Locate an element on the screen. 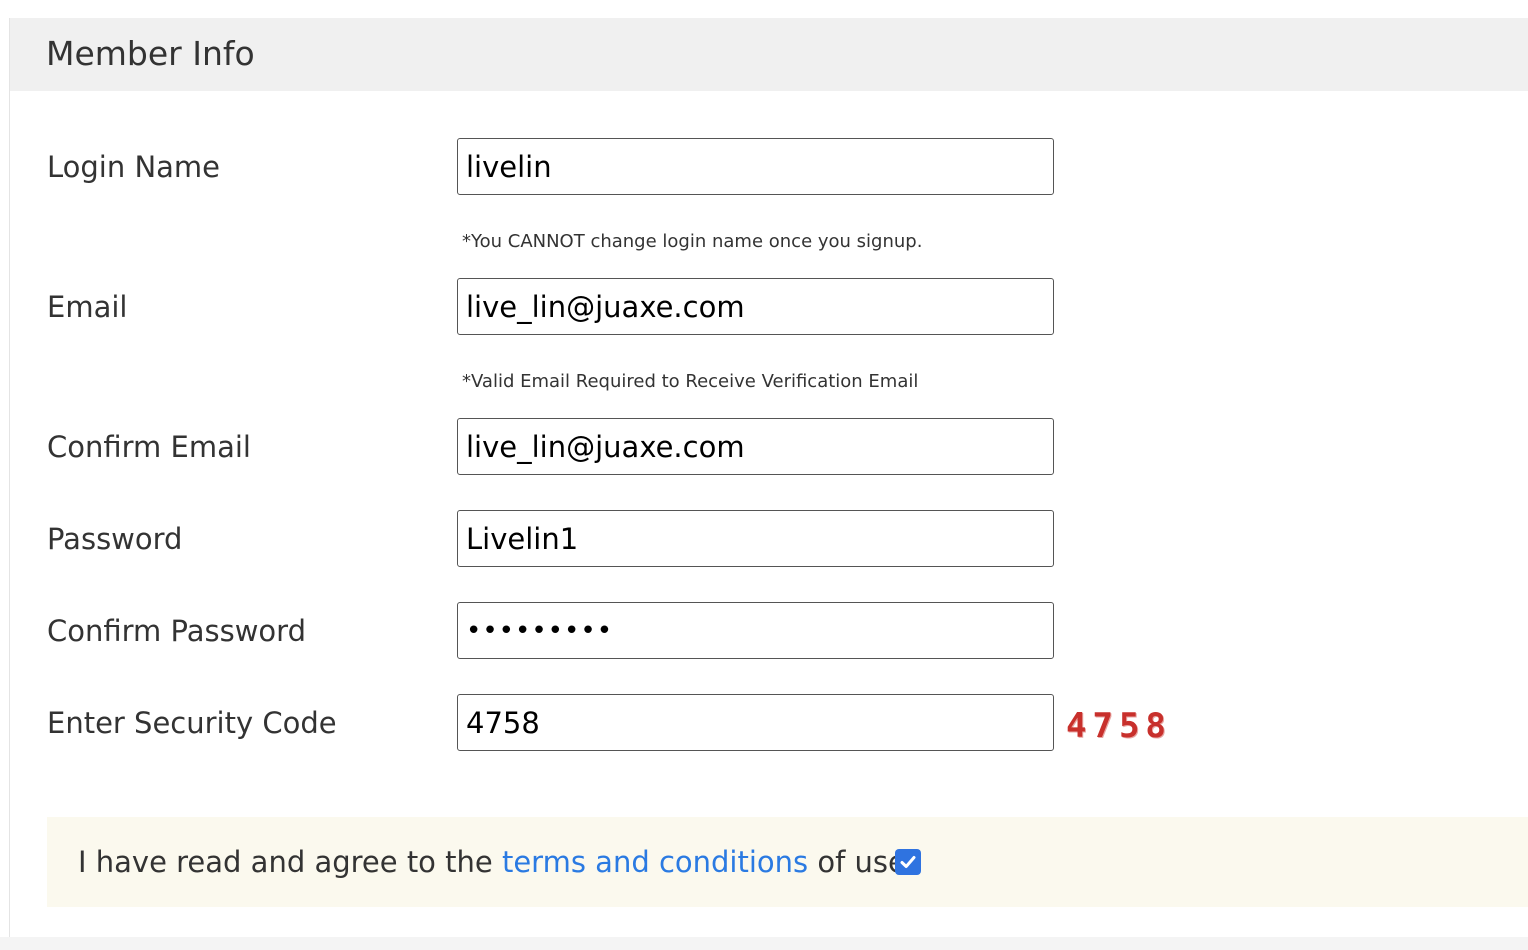 The height and width of the screenshot is (950, 1528). confirm-email-label: Confirm Email is located at coordinates (149, 447).